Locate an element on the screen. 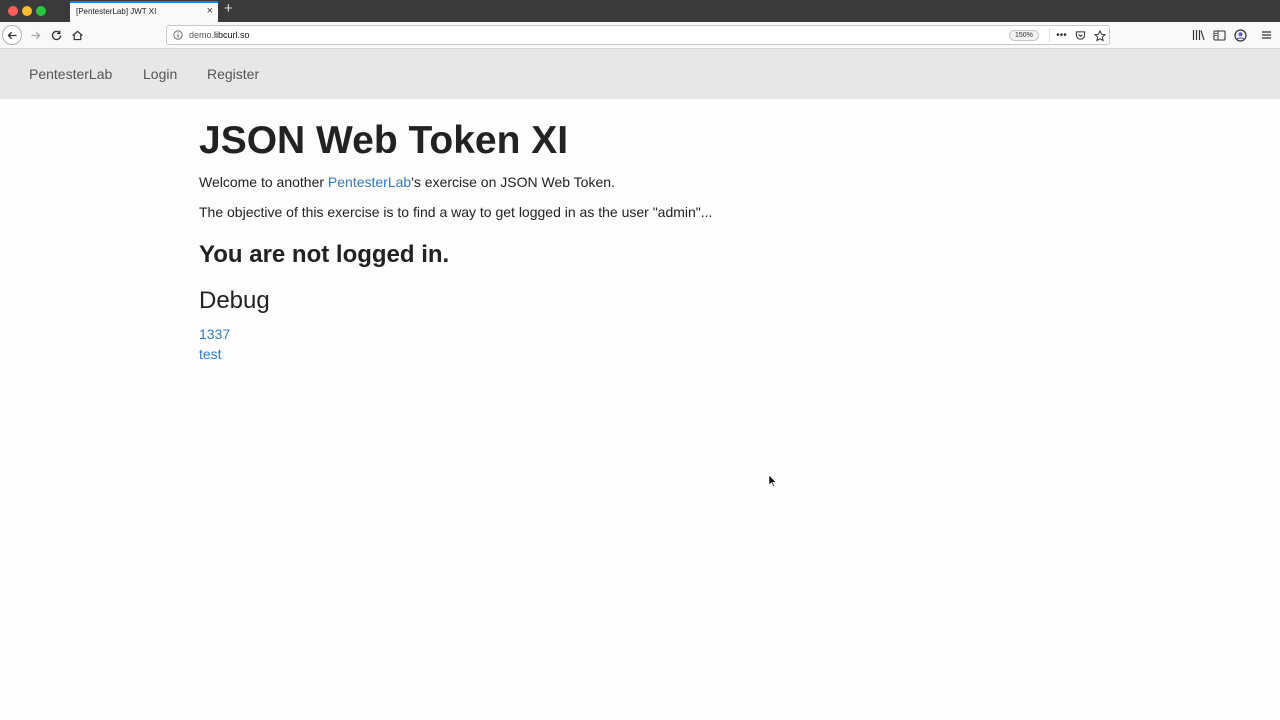 This screenshot has height=720, width=1280. browser-toolbar: demo.libcurl.so 150% ••• is located at coordinates (640, 35).